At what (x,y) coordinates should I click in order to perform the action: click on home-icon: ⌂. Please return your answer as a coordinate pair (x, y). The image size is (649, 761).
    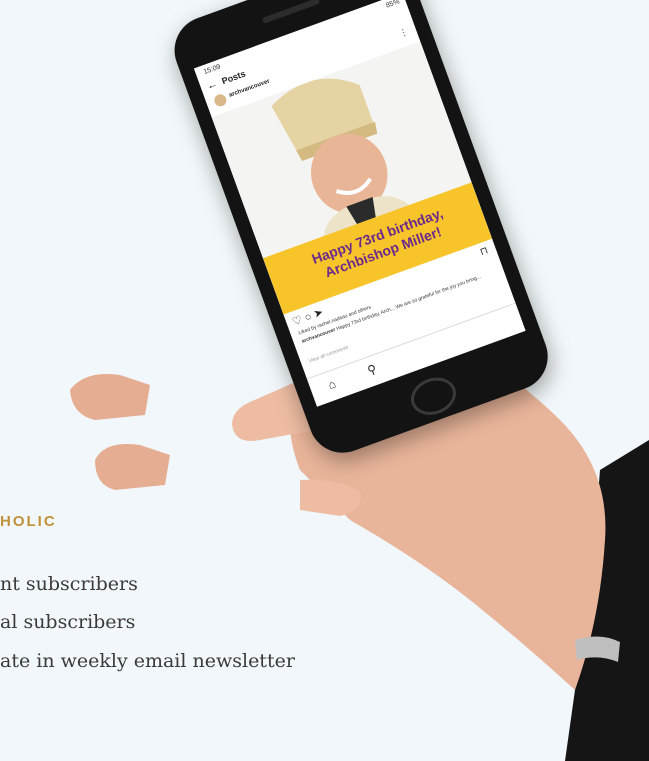
    Looking at the image, I should click on (332, 384).